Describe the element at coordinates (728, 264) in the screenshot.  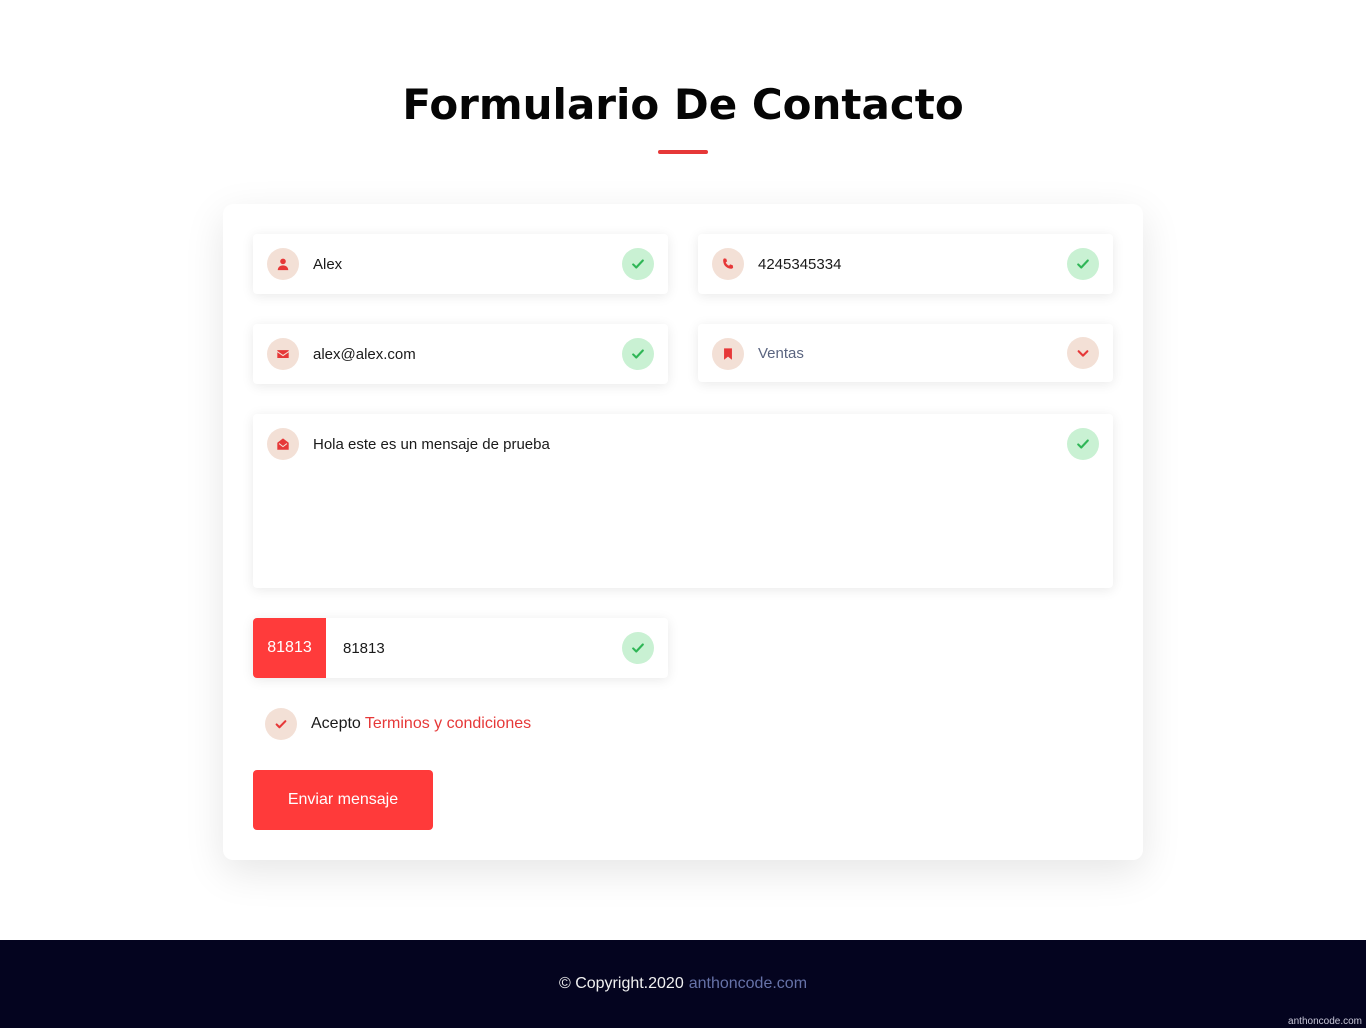
I see `phone-icon` at that location.